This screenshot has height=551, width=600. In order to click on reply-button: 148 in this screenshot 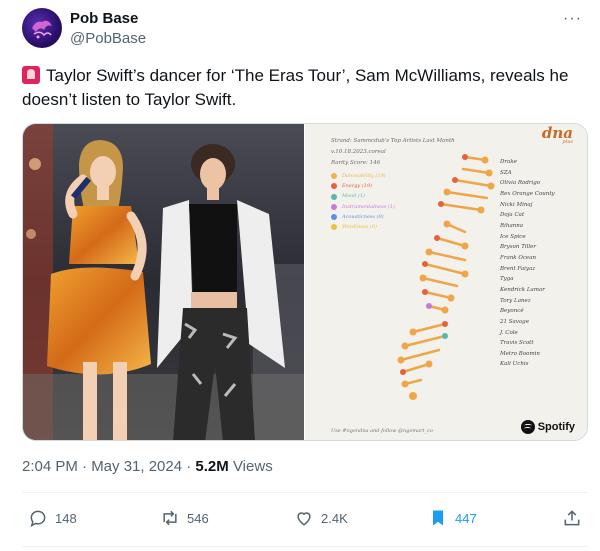, I will do `click(52, 518)`.